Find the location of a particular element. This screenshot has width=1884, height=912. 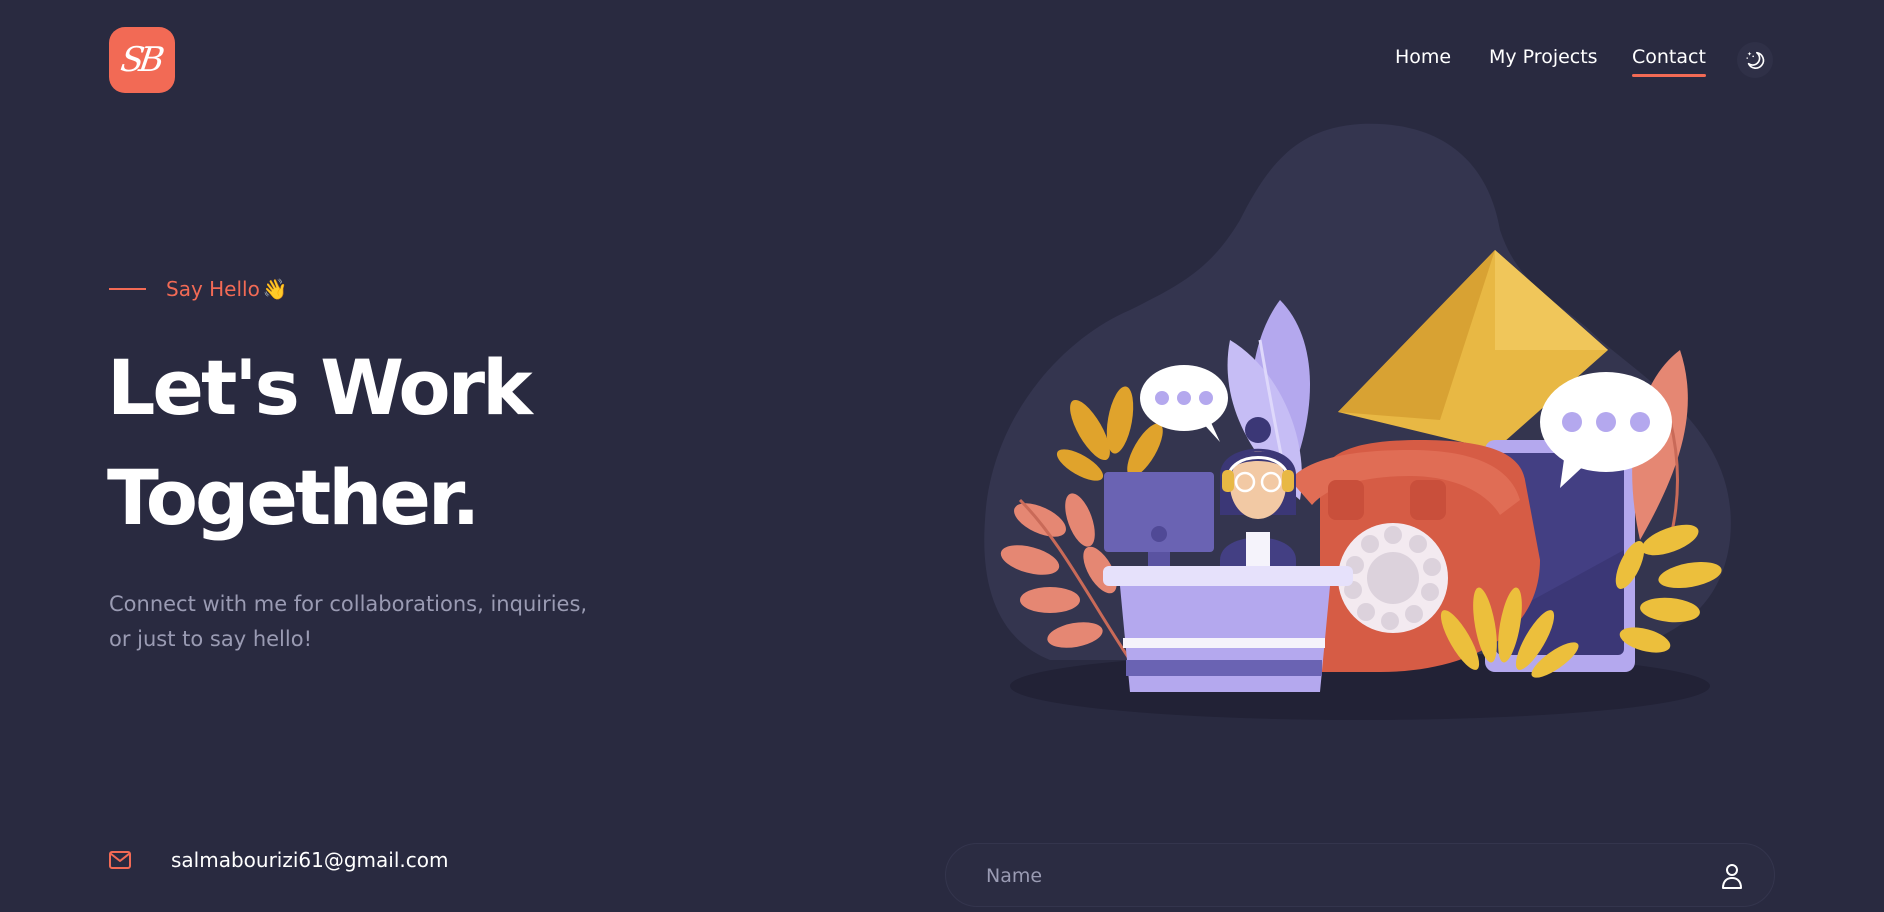

email-address: salmabourizi61@gmail.com is located at coordinates (310, 860).